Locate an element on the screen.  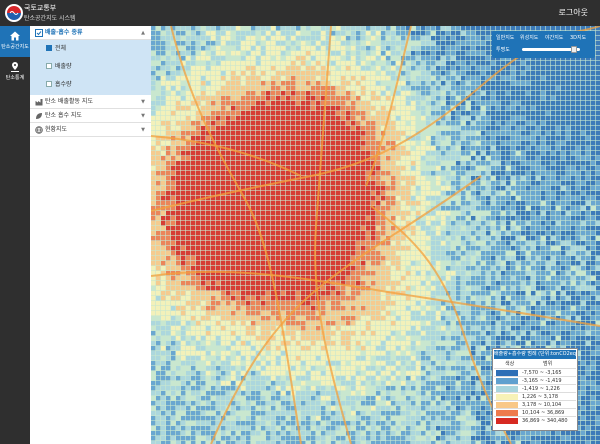
section-emission-absorption-type: 배출·흡수 종류 ▲ is located at coordinates (90, 33).